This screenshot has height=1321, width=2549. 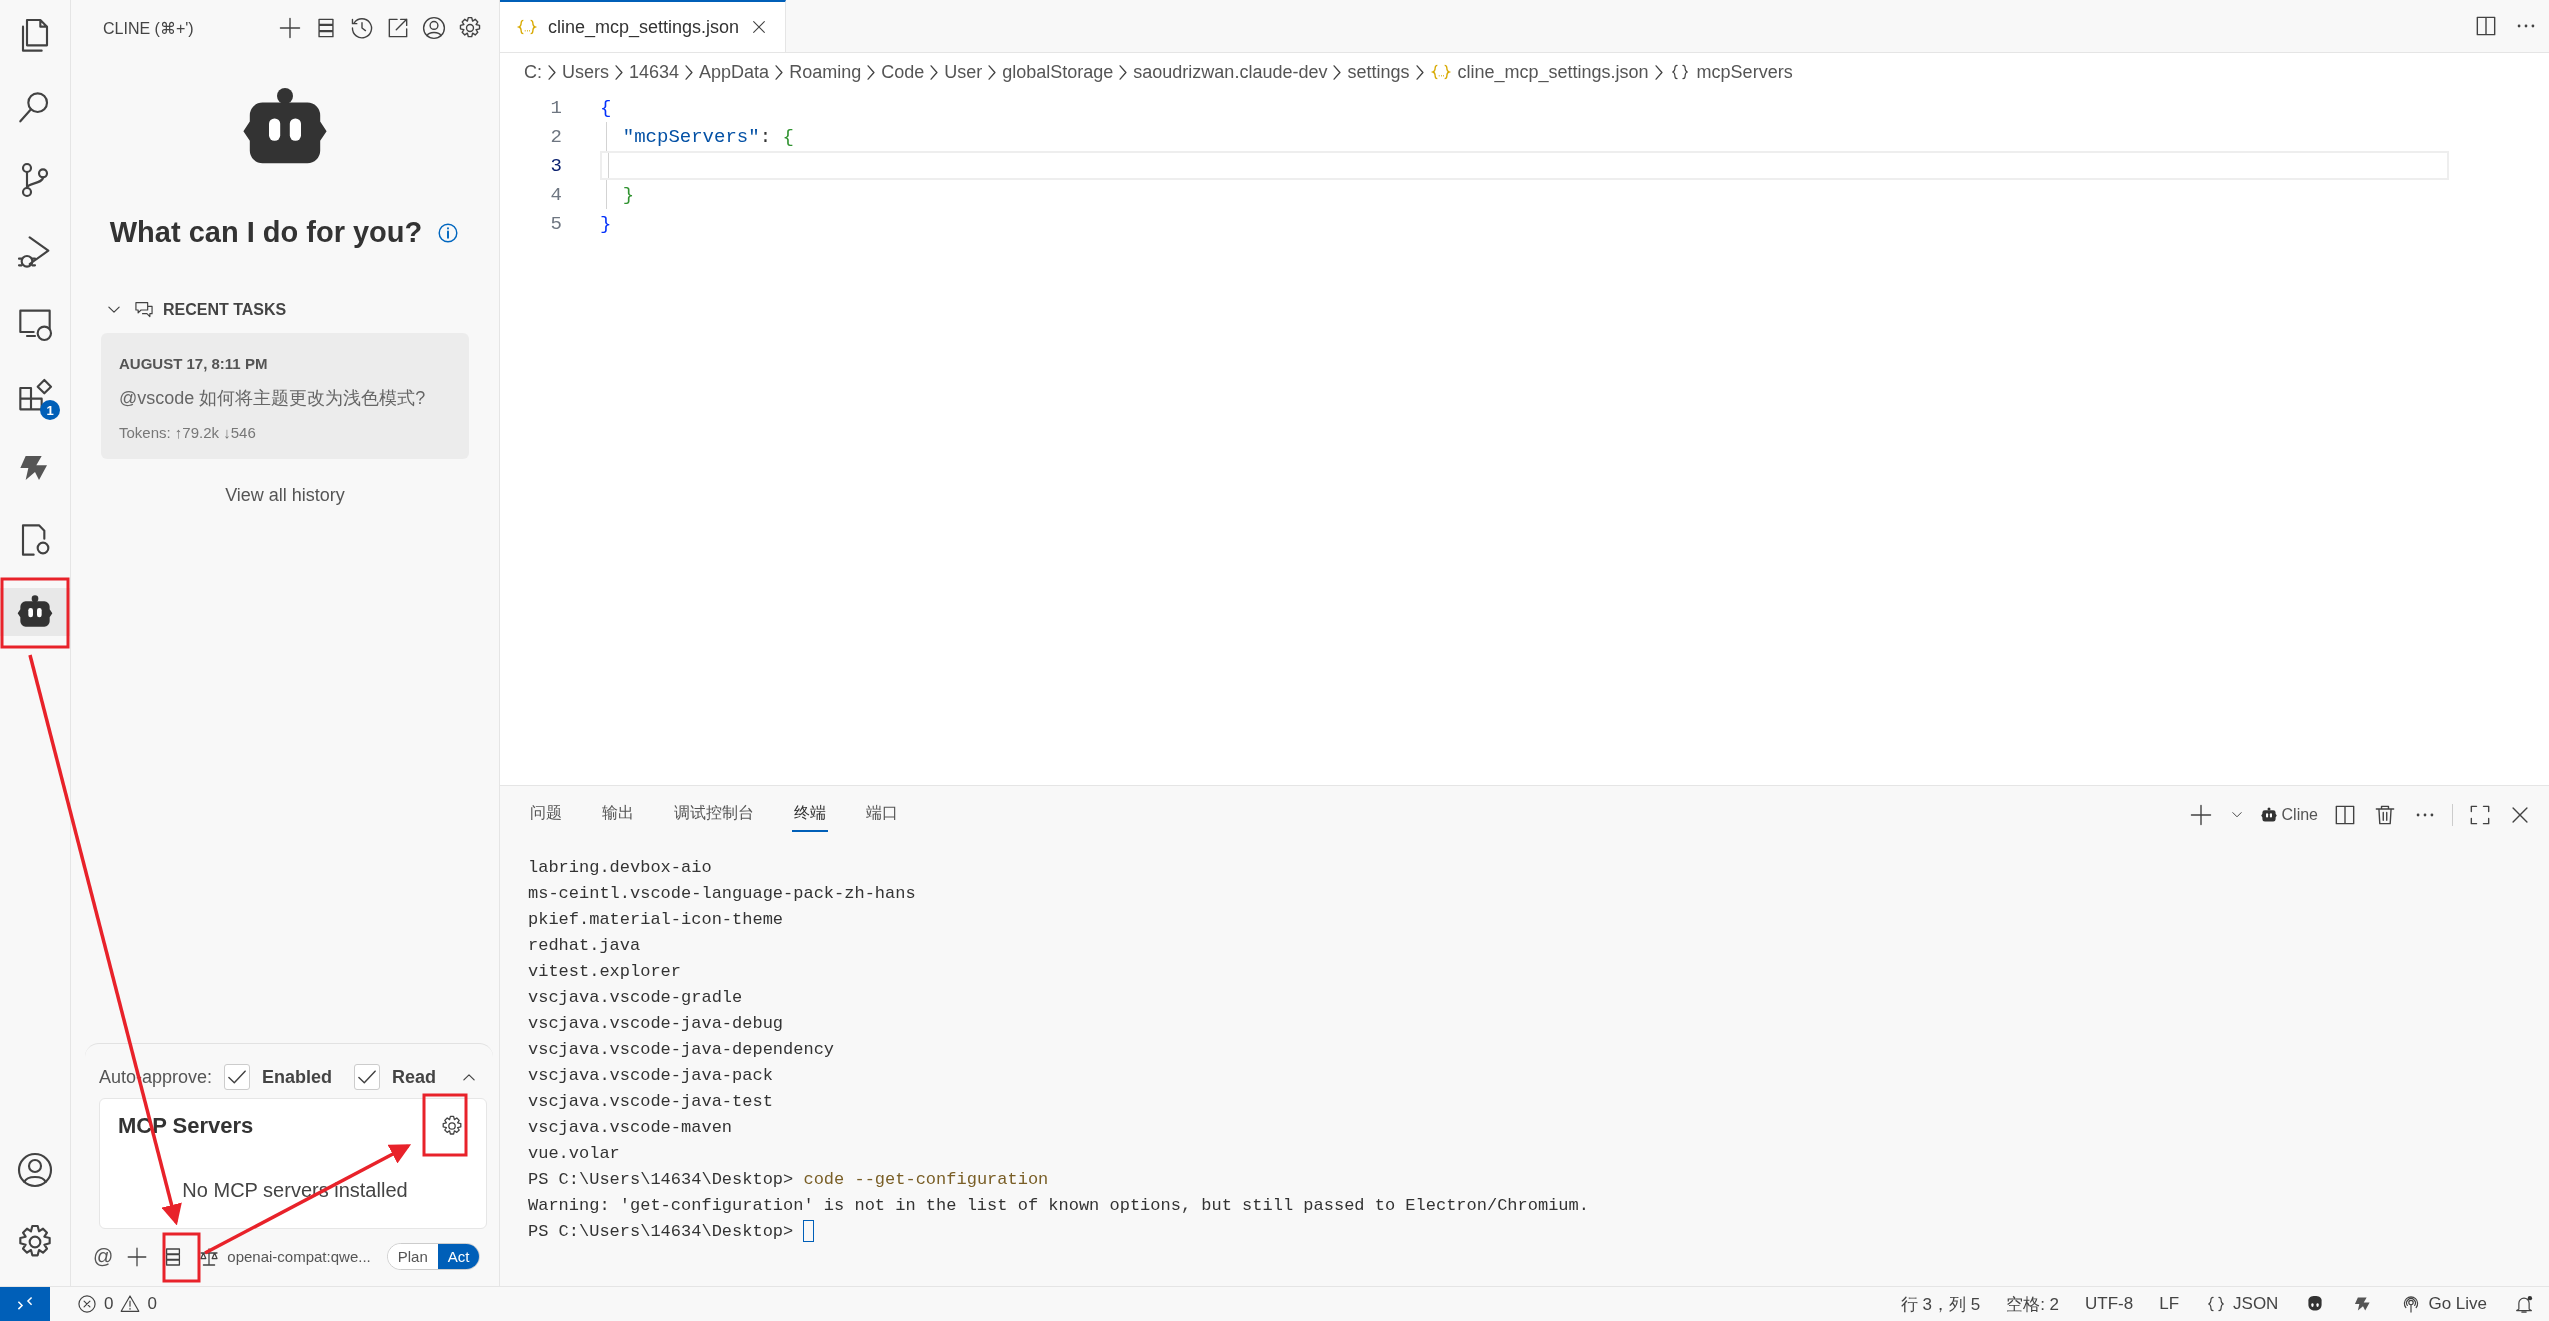 What do you see at coordinates (103, 1256) in the screenshot?
I see `mention-button: @` at bounding box center [103, 1256].